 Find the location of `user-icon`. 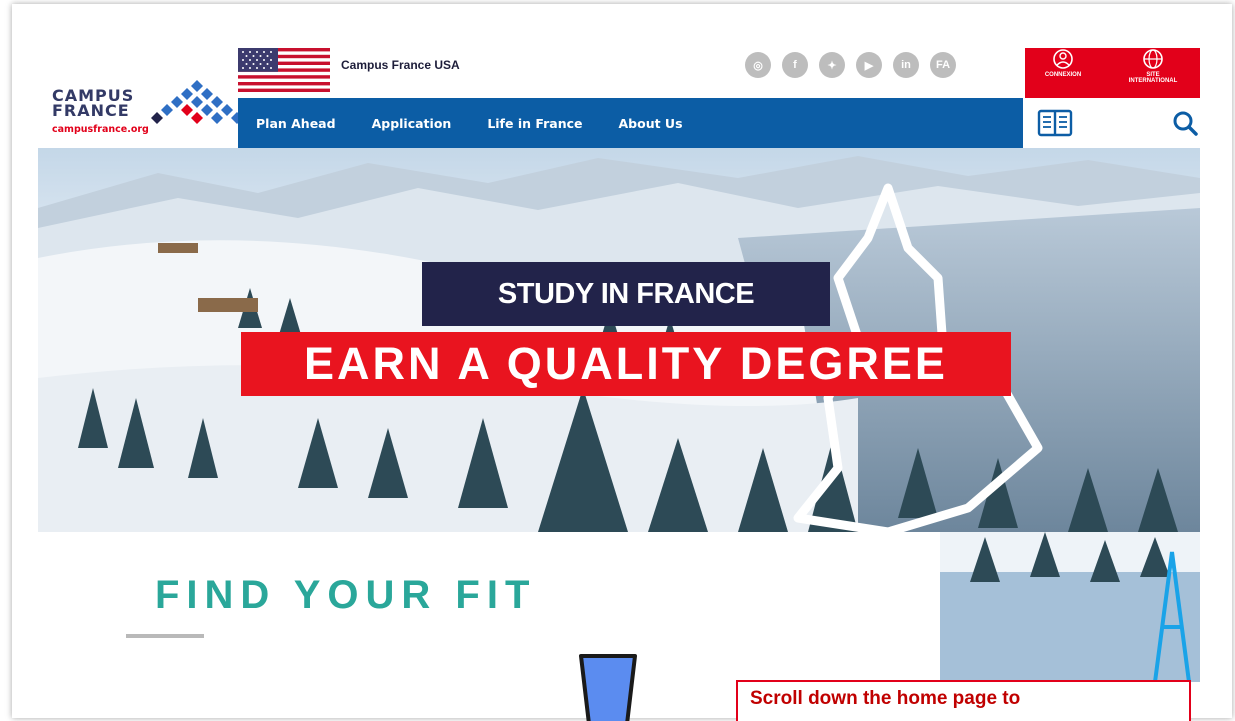

user-icon is located at coordinates (1063, 59).